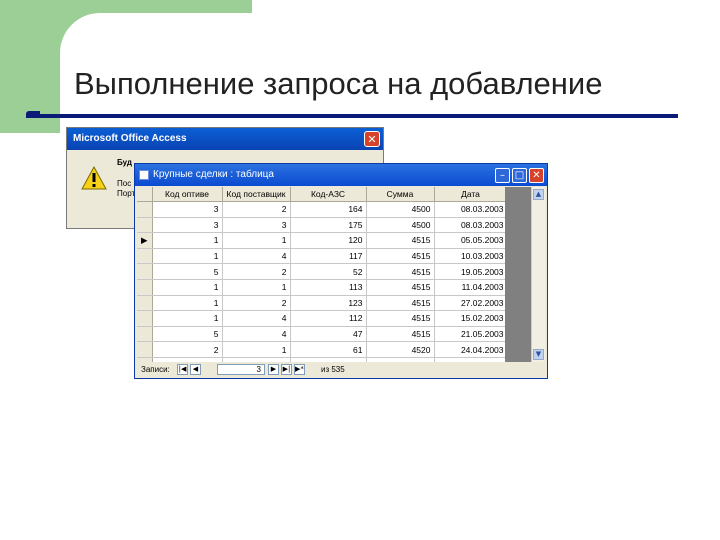 This screenshot has width=720, height=540. Describe the element at coordinates (471, 194) in the screenshot. I see `column-header: Дата` at that location.